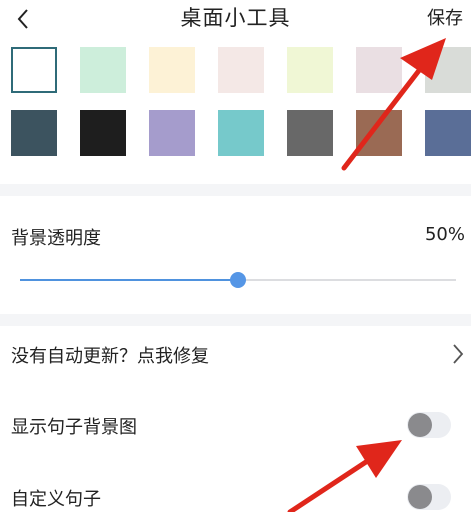  I want to click on show-bg-label: 显示句子背景图, so click(74, 427).